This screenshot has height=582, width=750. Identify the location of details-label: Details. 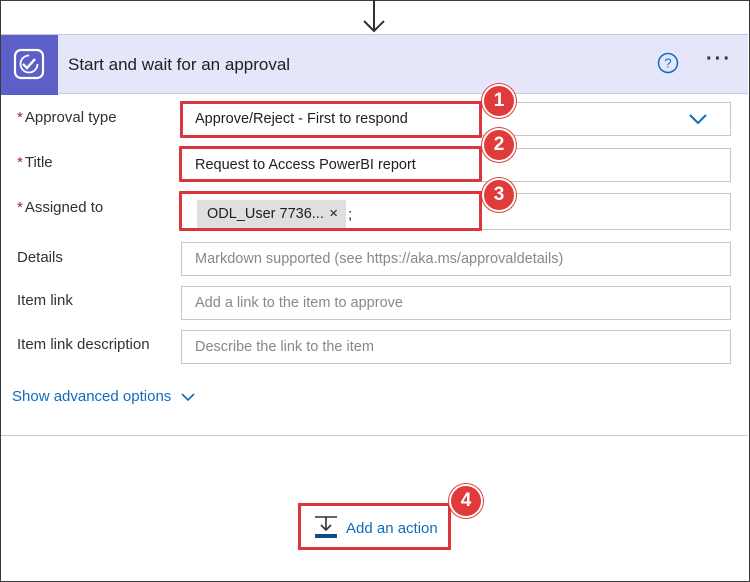
(40, 257).